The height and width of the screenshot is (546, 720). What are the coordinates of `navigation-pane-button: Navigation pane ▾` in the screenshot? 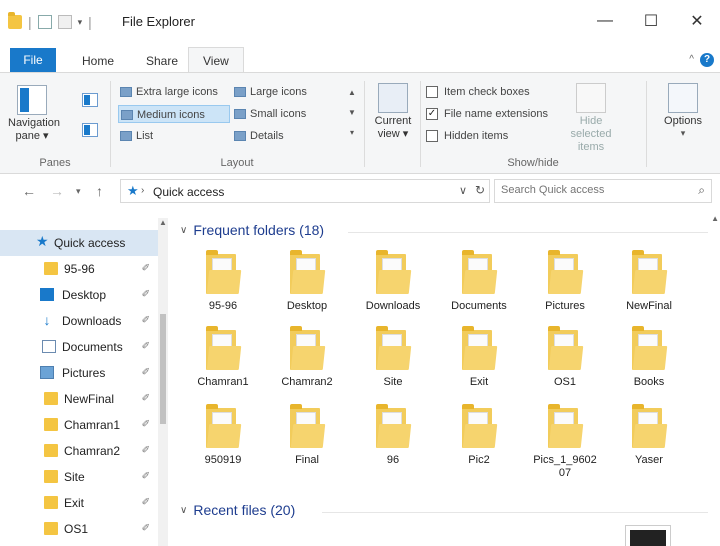 It's located at (34, 112).